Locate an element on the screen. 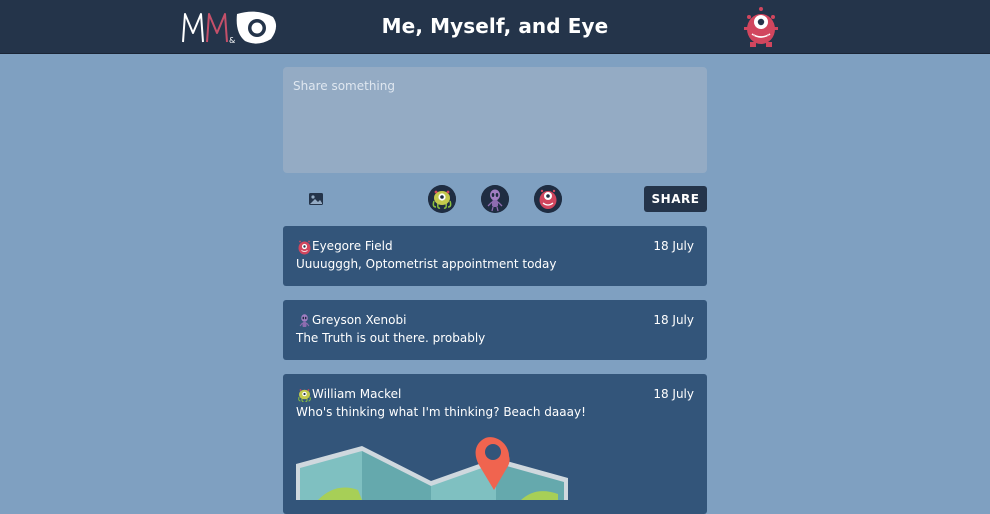  post-author: William Mackel is located at coordinates (356, 394).